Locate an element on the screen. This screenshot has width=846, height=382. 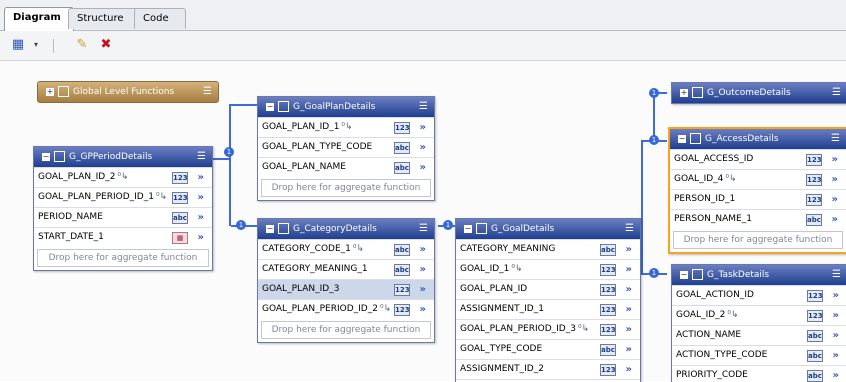
column-row: CATEGORY_CODE_1 ⁰↳ abc » is located at coordinates (346, 249).